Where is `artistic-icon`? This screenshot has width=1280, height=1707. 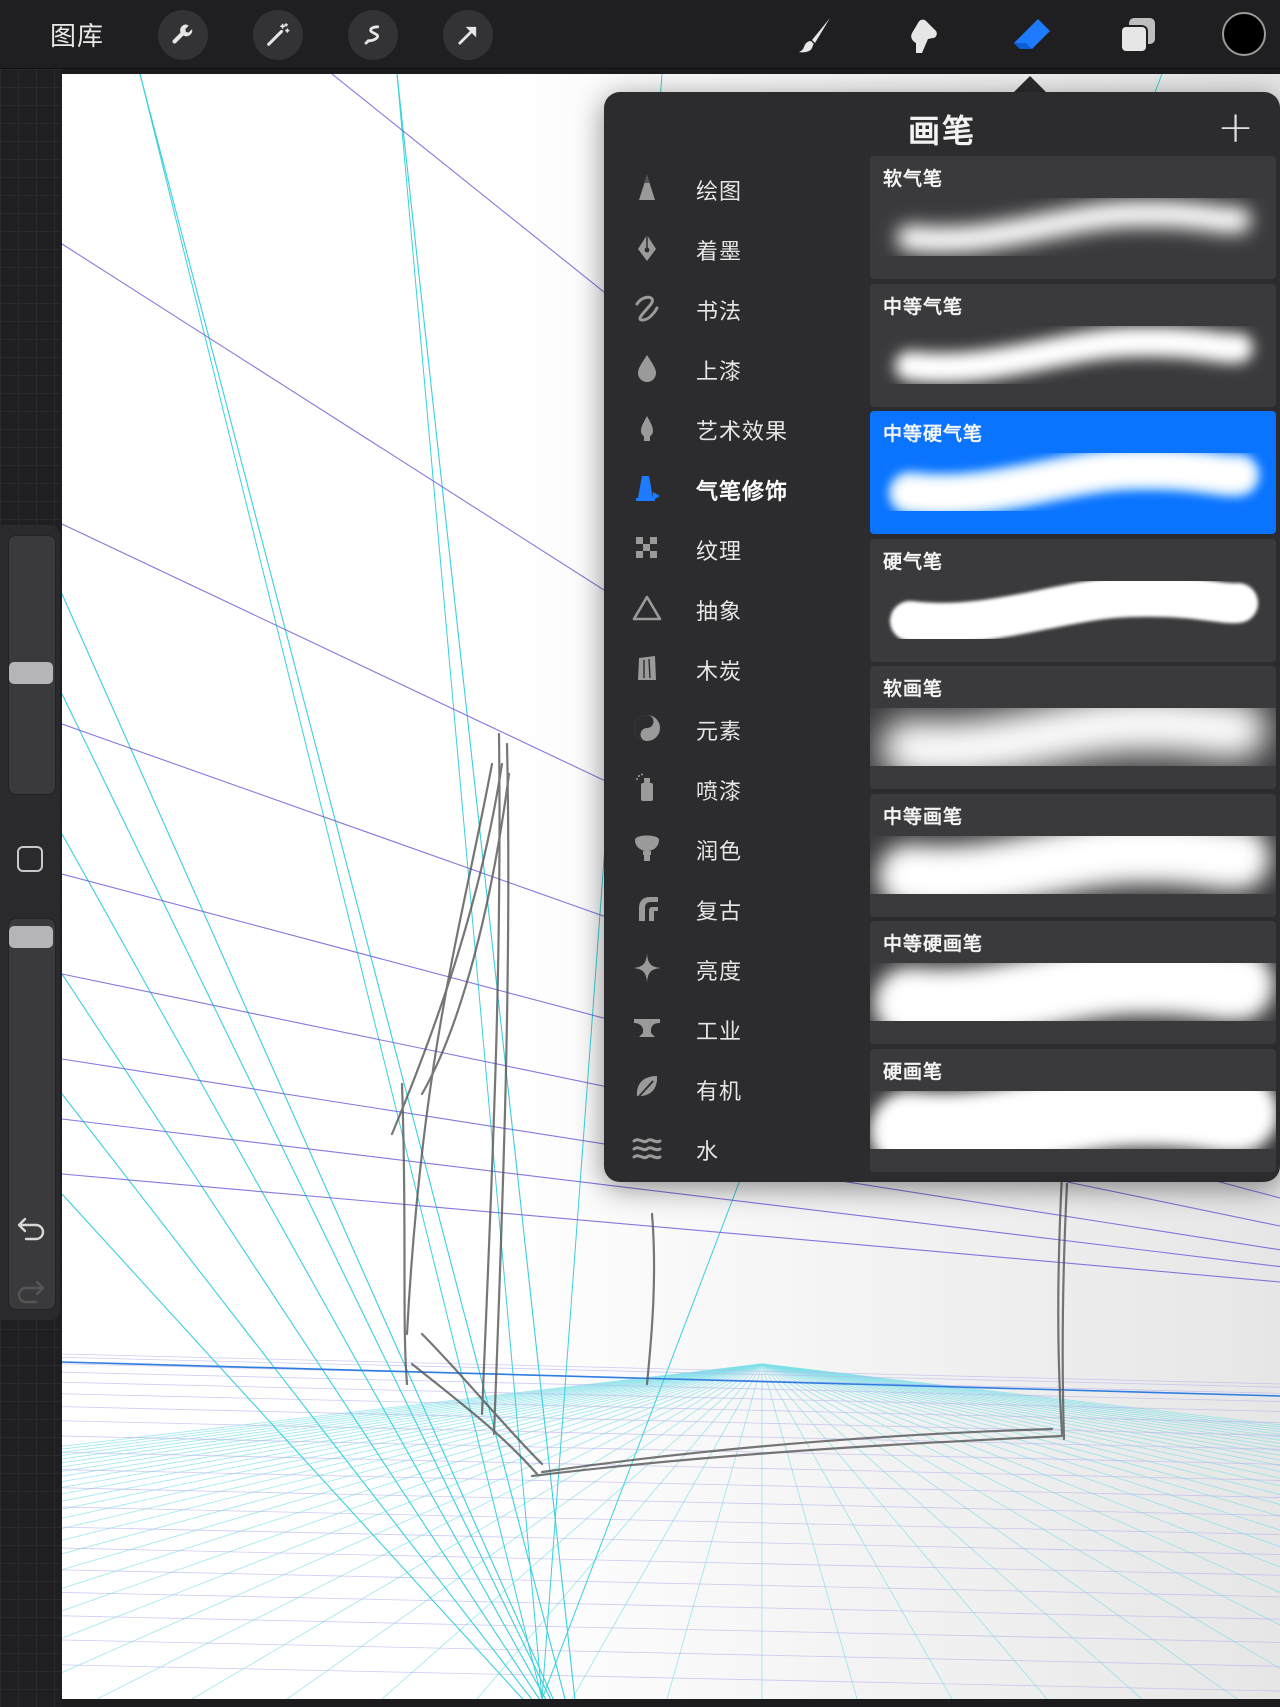 artistic-icon is located at coordinates (647, 428).